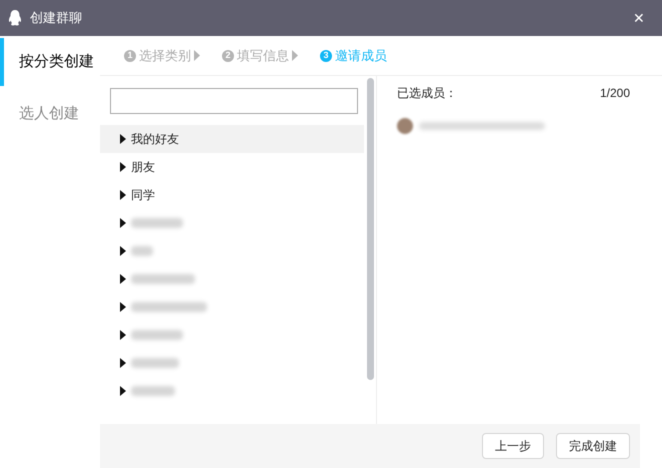  What do you see at coordinates (143, 195) in the screenshot?
I see `group-name: 同学` at bounding box center [143, 195].